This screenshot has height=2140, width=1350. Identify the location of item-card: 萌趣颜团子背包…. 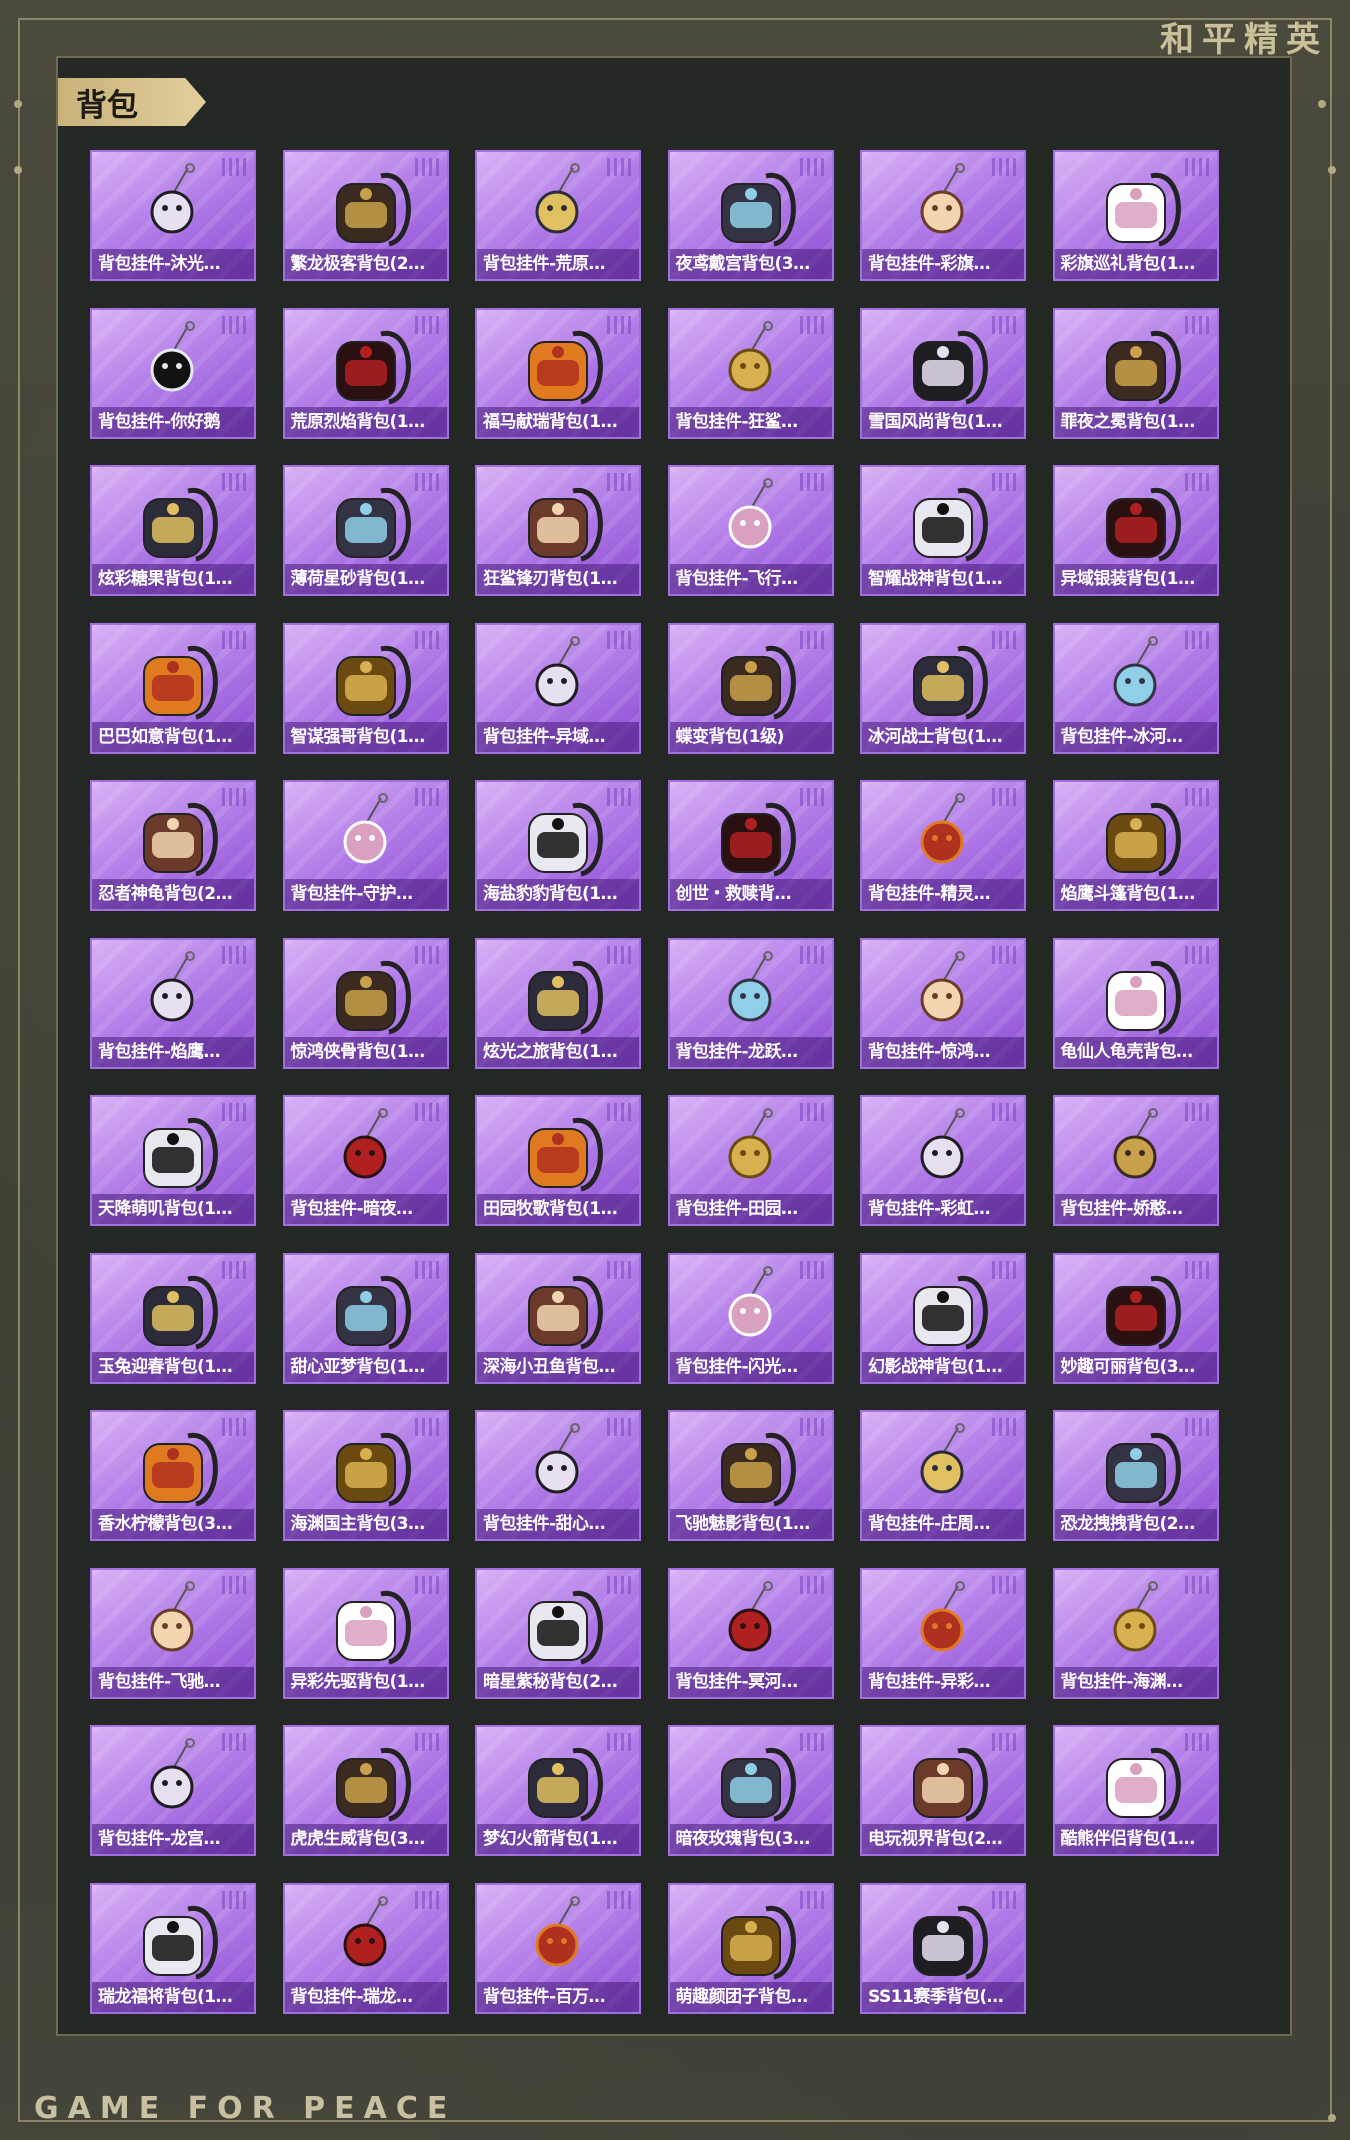
(750, 1948).